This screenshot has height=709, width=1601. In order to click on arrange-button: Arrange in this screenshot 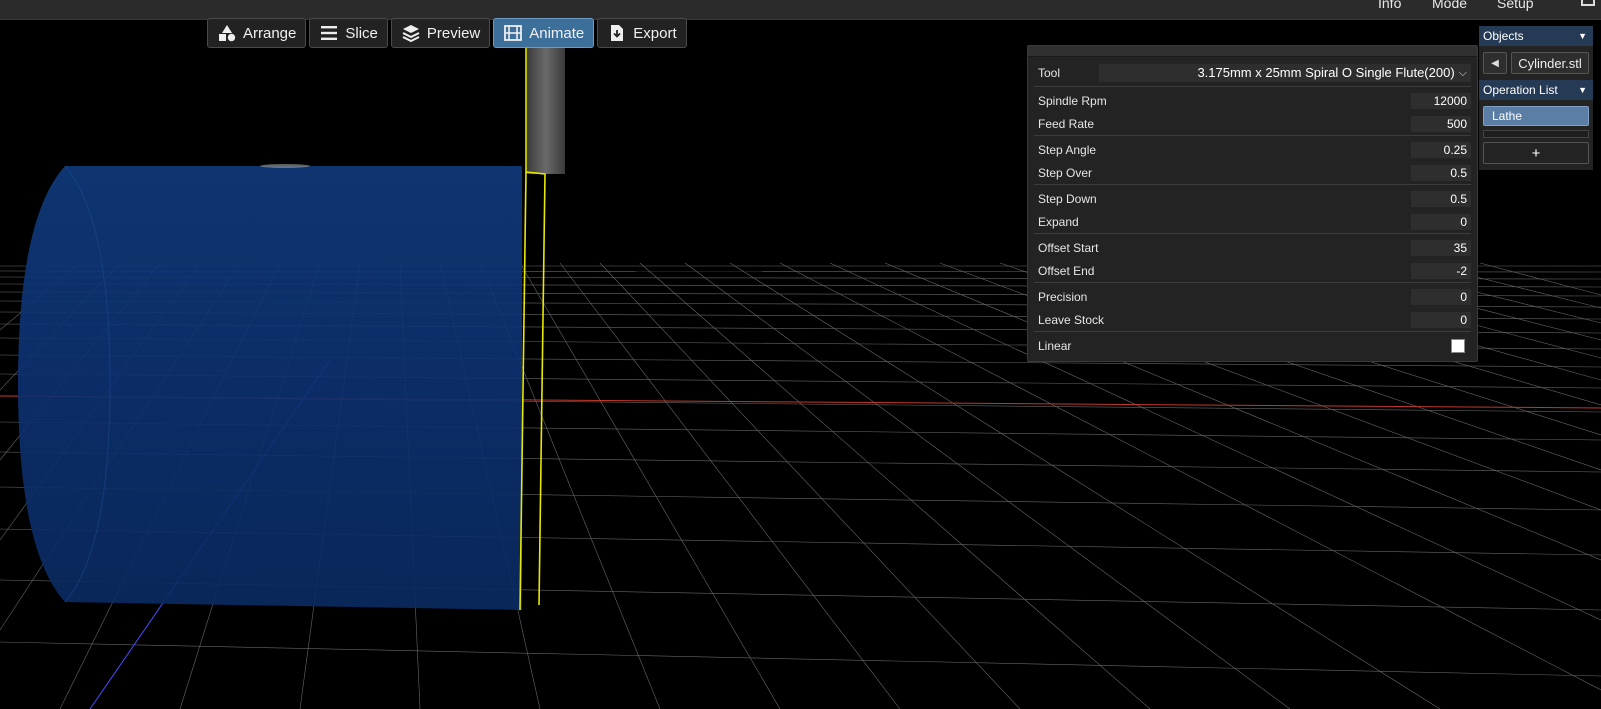, I will do `click(257, 33)`.